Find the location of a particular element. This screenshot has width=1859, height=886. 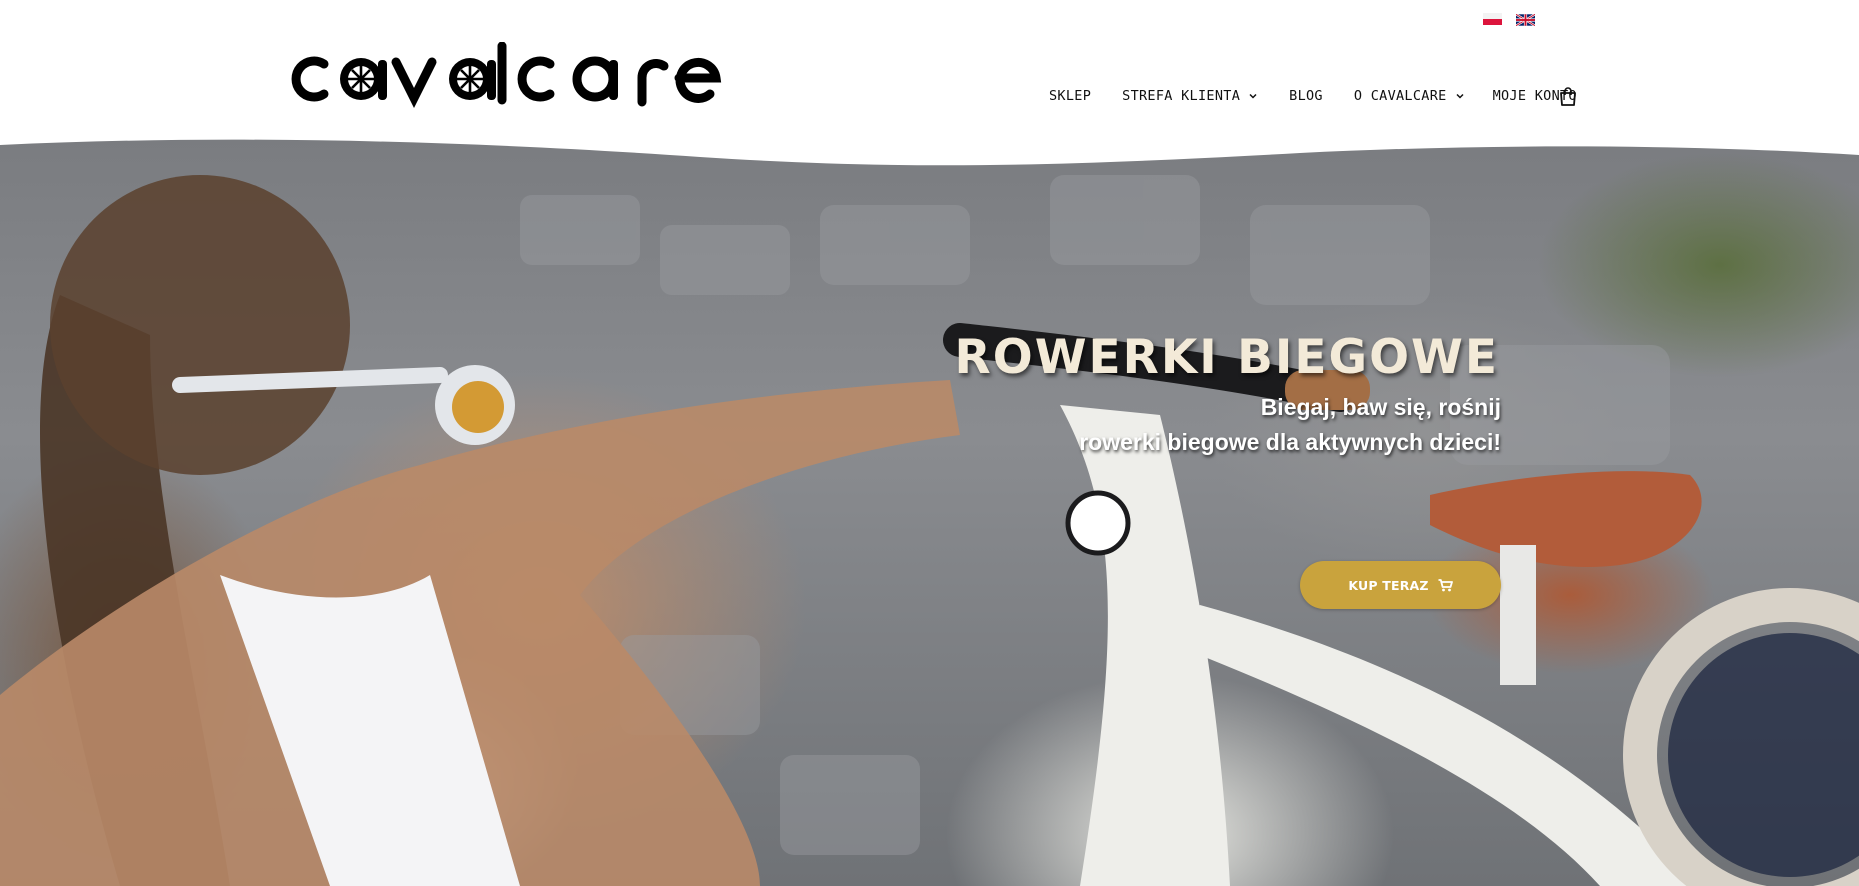

shopping-bag-icon is located at coordinates (1568, 96).